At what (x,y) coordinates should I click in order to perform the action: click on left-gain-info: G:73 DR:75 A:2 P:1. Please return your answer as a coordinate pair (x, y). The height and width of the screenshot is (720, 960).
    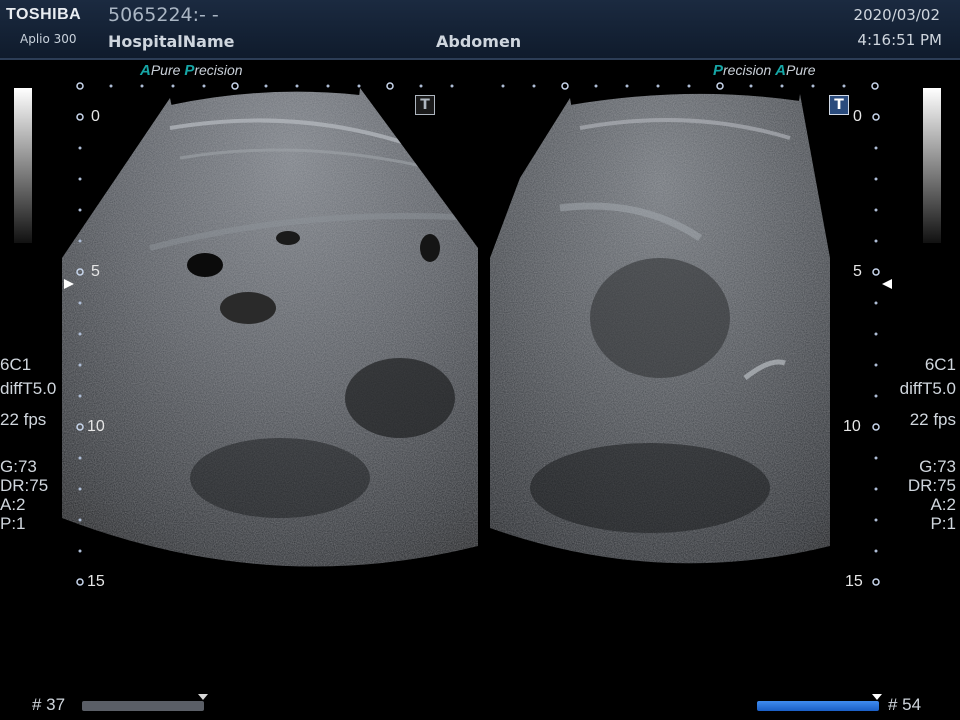
    Looking at the image, I should click on (24, 495).